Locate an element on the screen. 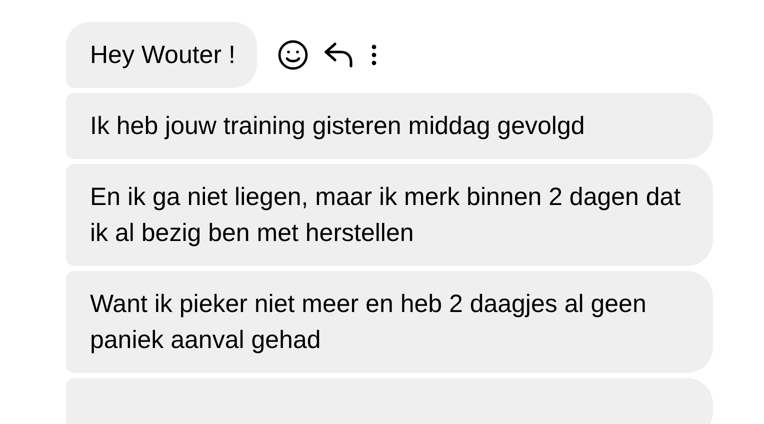 Image resolution: width=764 pixels, height=424 pixels. message-bubble: Hey Wouter ! is located at coordinates (162, 55).